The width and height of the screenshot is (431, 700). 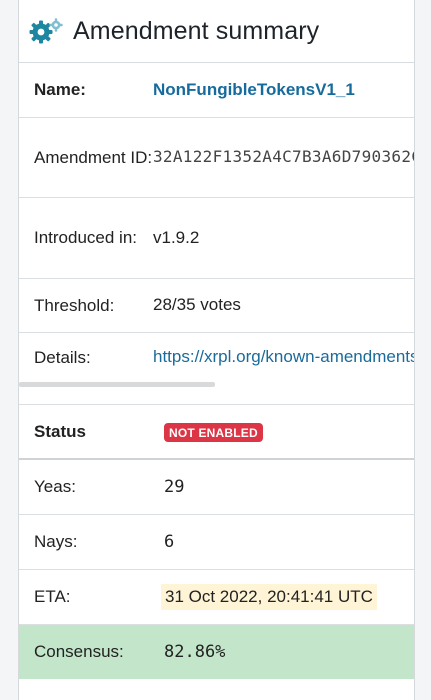 I want to click on consensus-value: 82.86%, so click(x=289, y=651).